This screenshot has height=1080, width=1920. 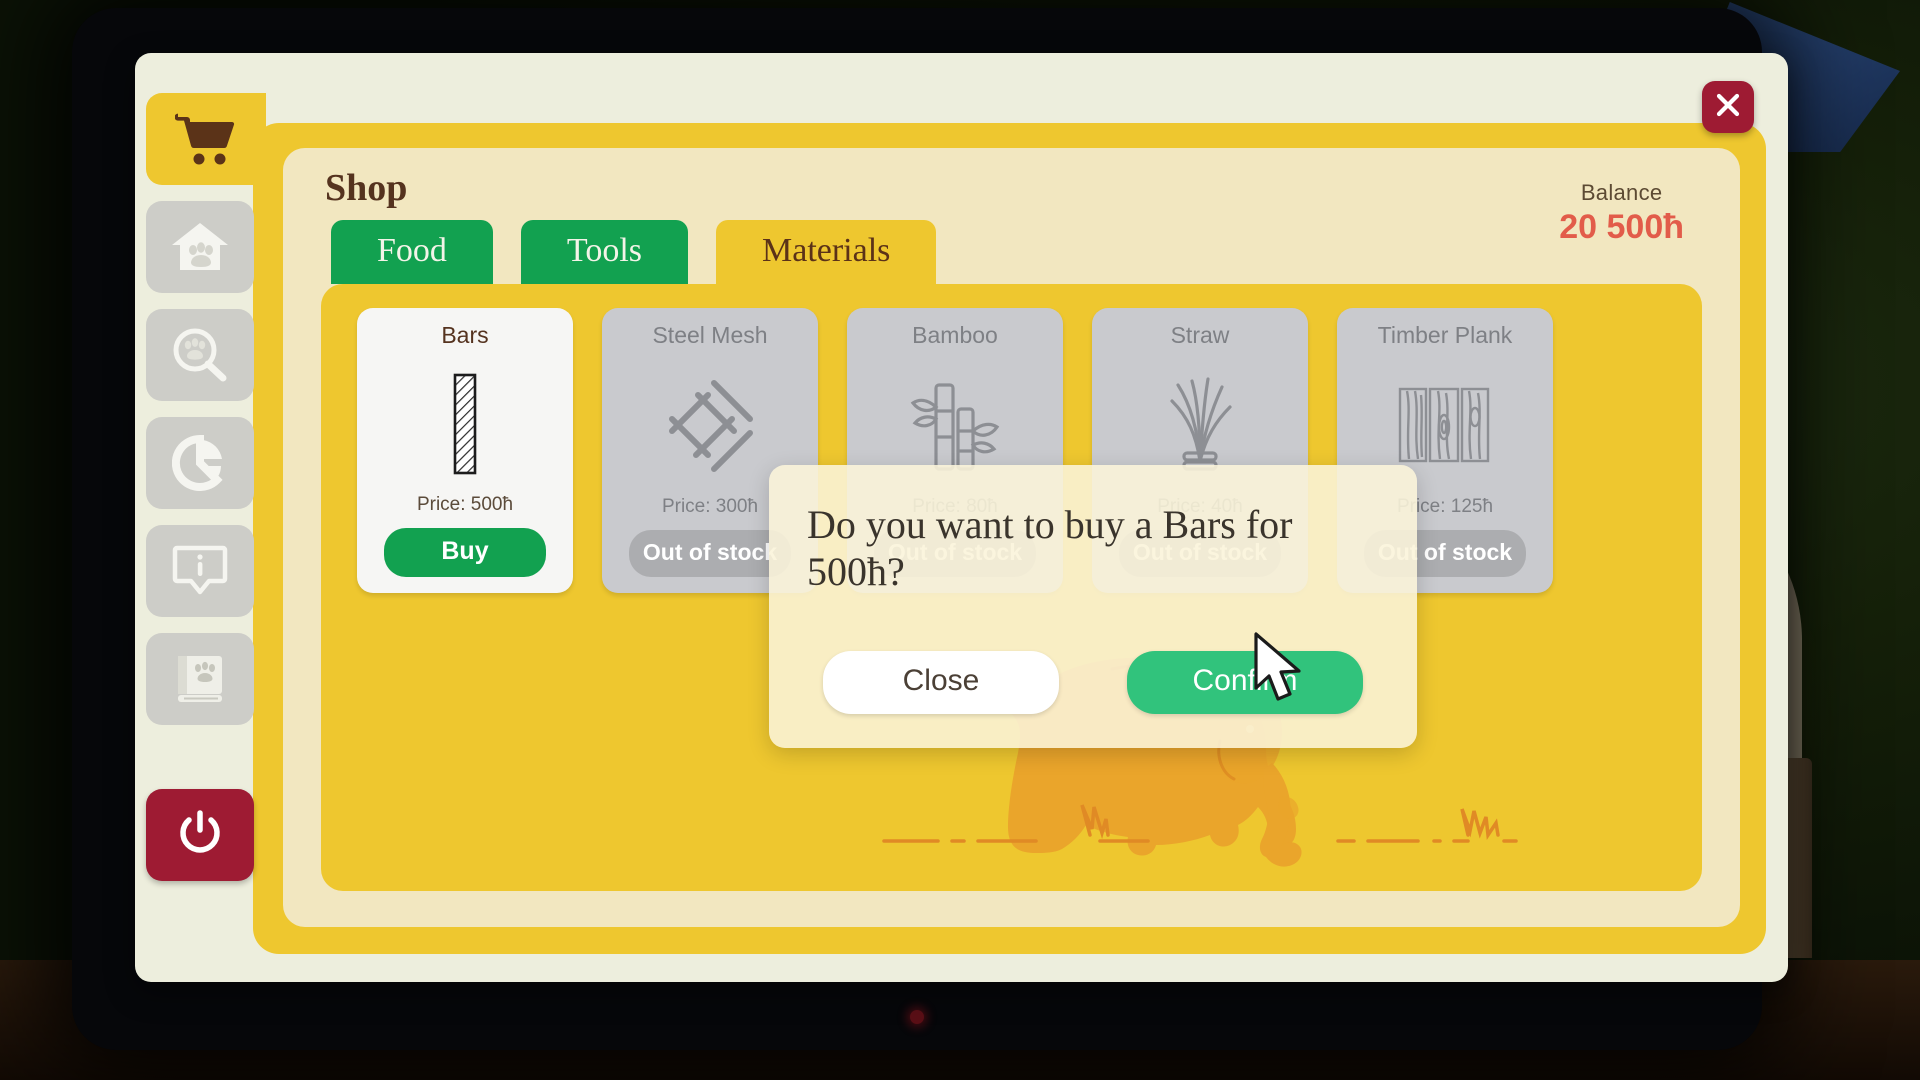 I want to click on paw-search-icon, so click(x=200, y=355).